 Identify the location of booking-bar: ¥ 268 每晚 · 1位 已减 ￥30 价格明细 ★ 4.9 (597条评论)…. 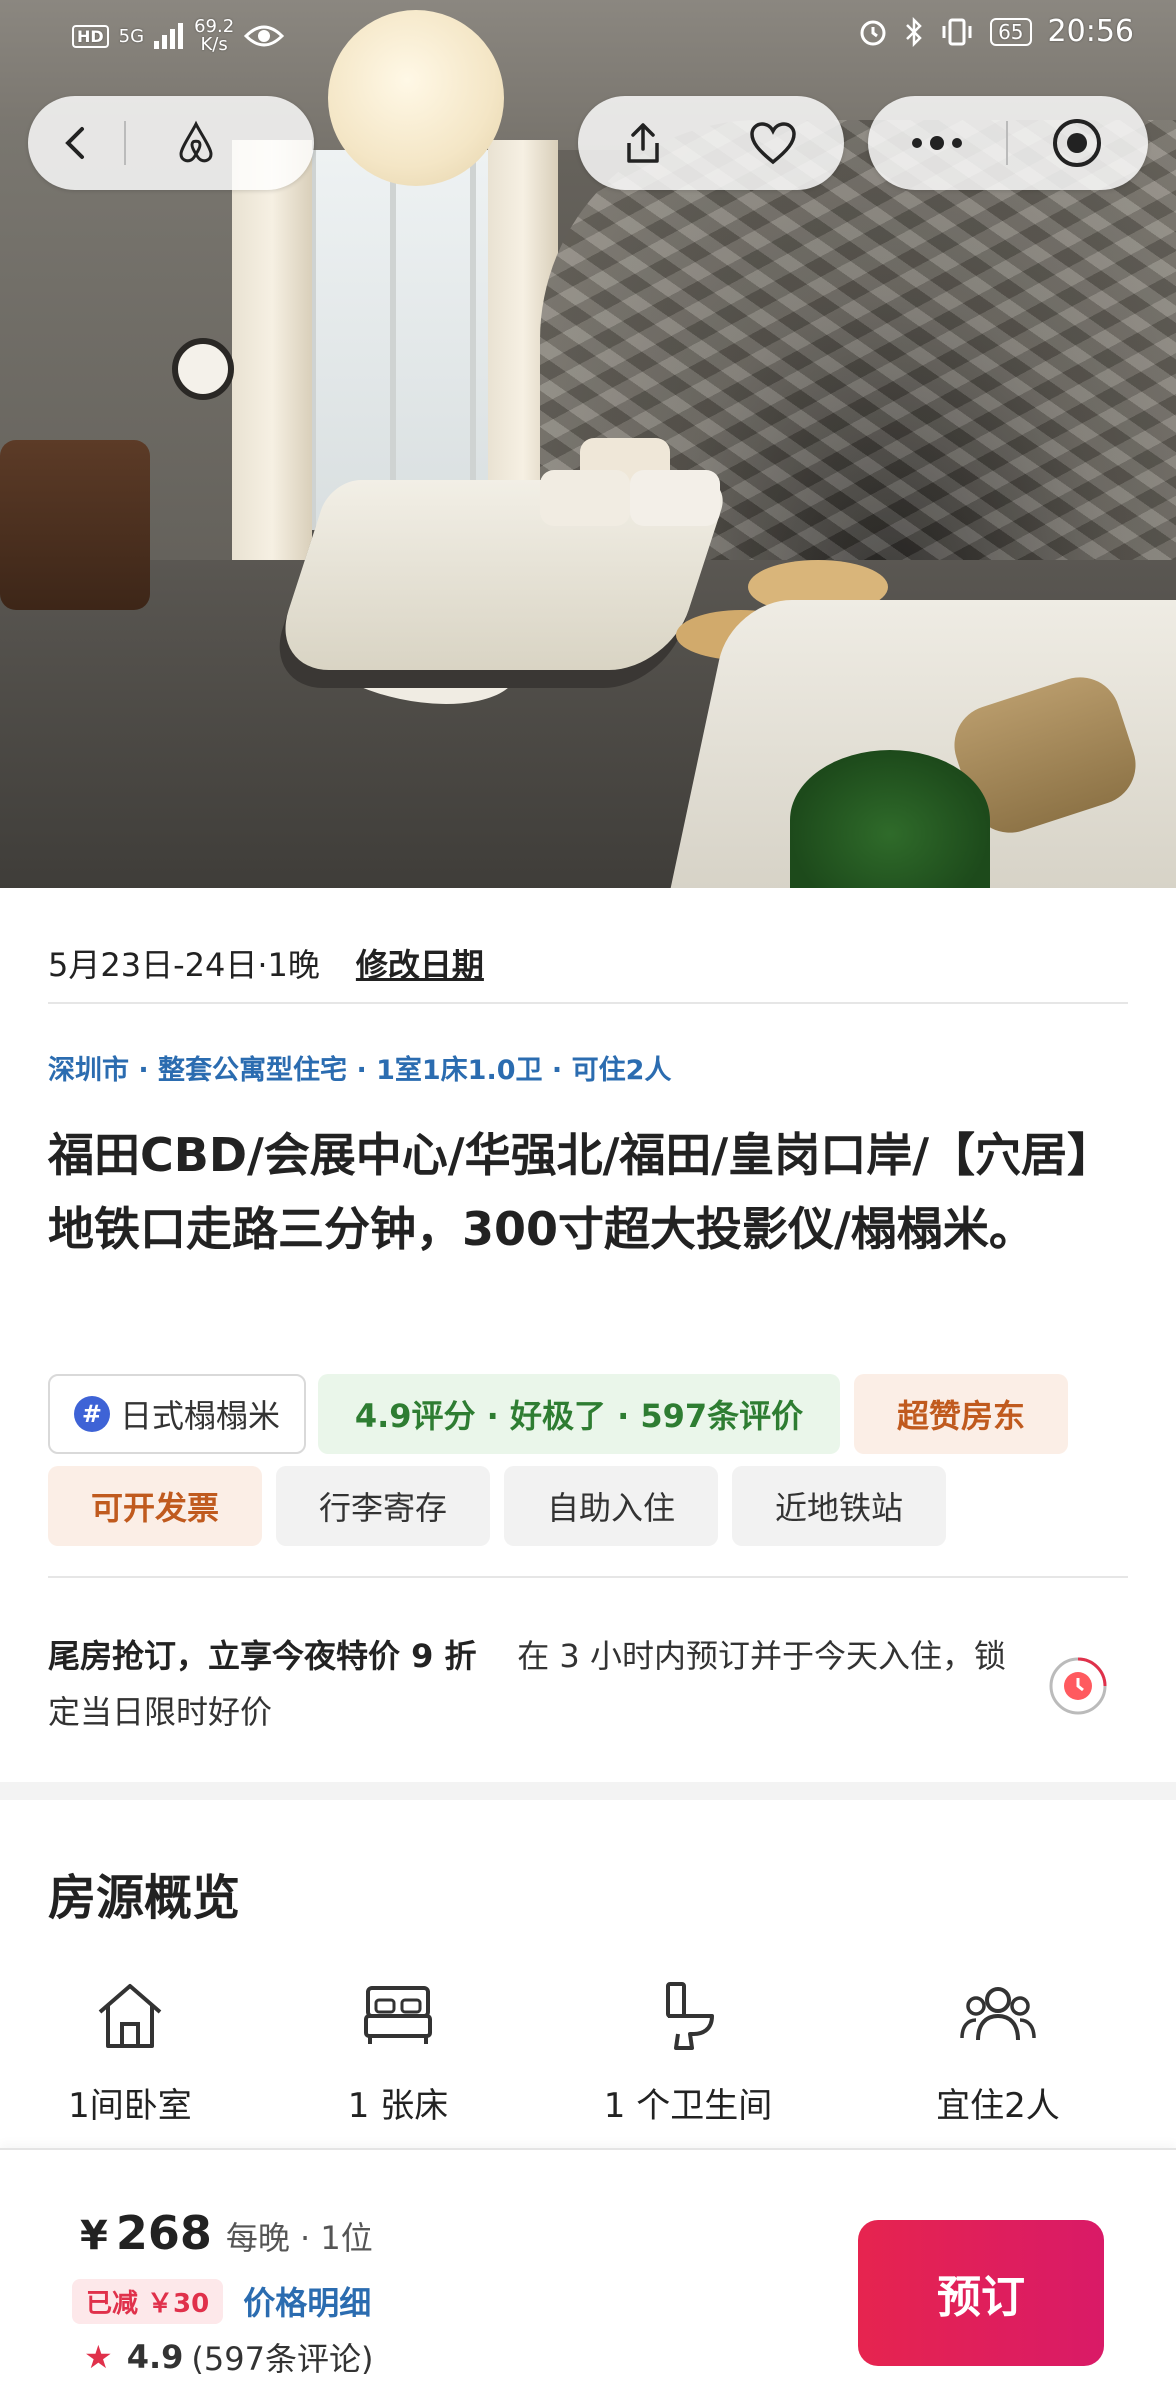
(588, 2274).